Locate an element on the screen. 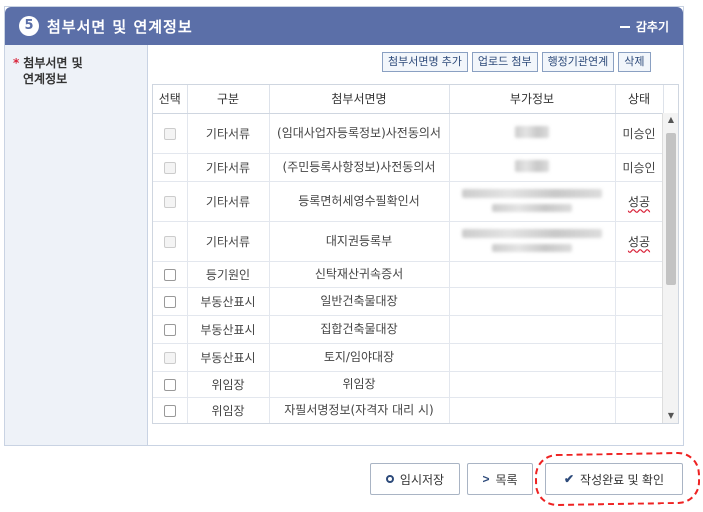 The width and height of the screenshot is (703, 512). table-row: 위임장 자필서명정보(자격자 대리 시) is located at coordinates (408, 410).